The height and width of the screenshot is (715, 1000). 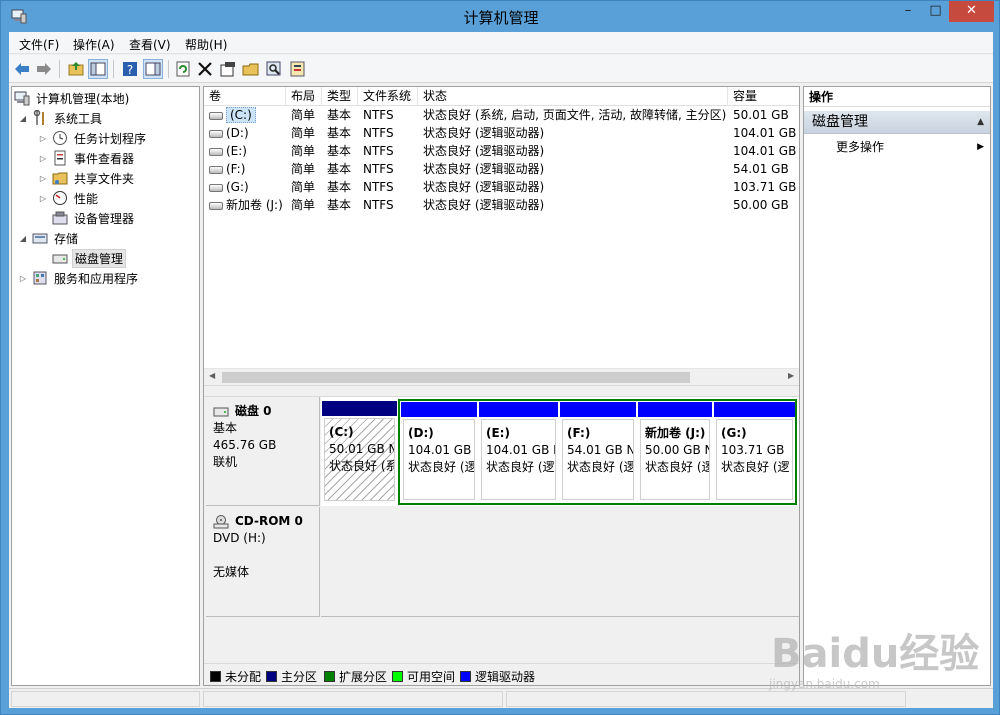 What do you see at coordinates (76, 69) in the screenshot?
I see `up-folder-icon` at bounding box center [76, 69].